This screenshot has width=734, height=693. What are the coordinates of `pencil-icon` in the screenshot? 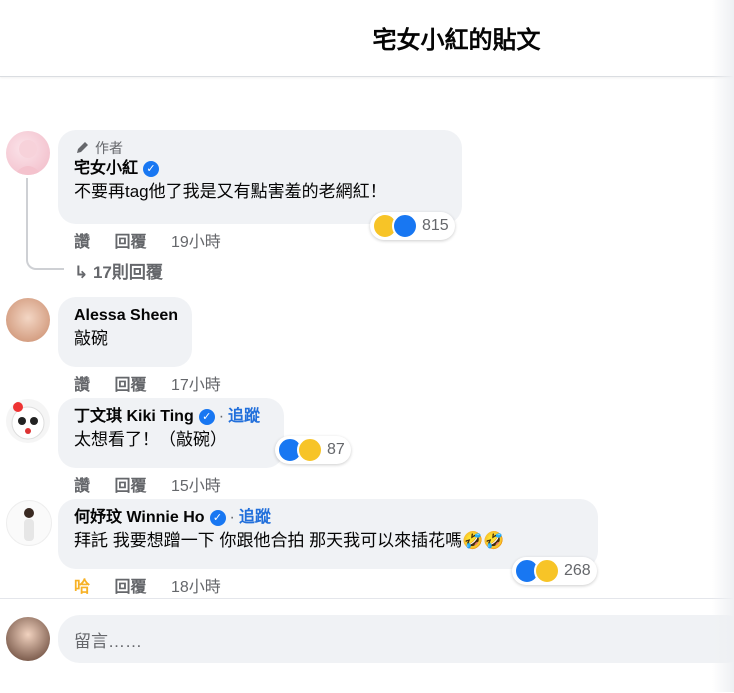 It's located at (82, 147).